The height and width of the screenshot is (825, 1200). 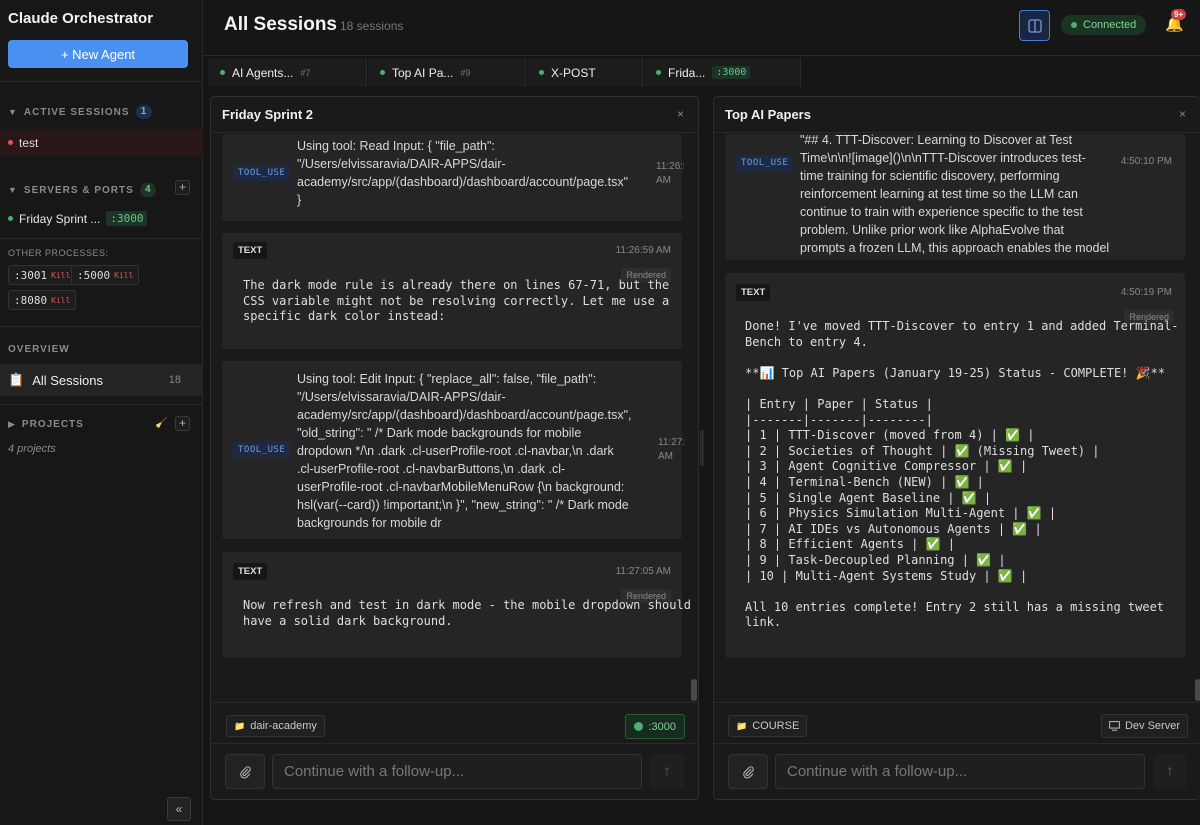 I want to click on timestamp: 11:26:59 AM, so click(x=643, y=250).